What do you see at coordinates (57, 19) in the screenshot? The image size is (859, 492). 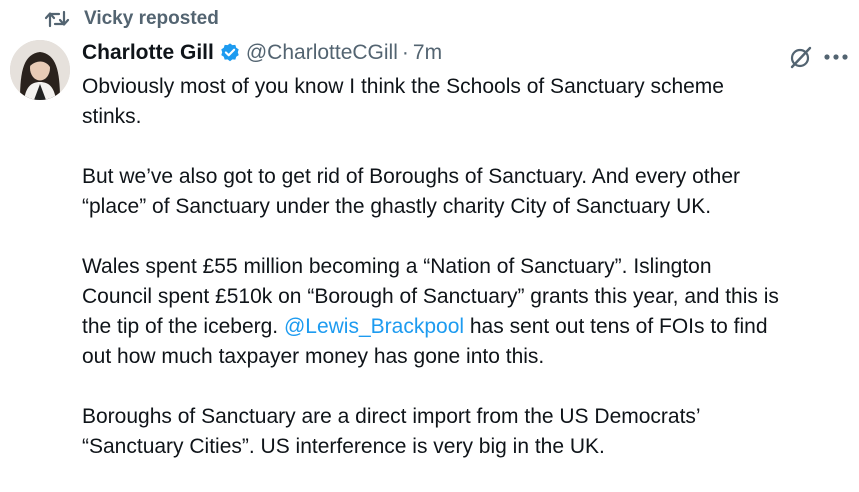 I see `repost-icon` at bounding box center [57, 19].